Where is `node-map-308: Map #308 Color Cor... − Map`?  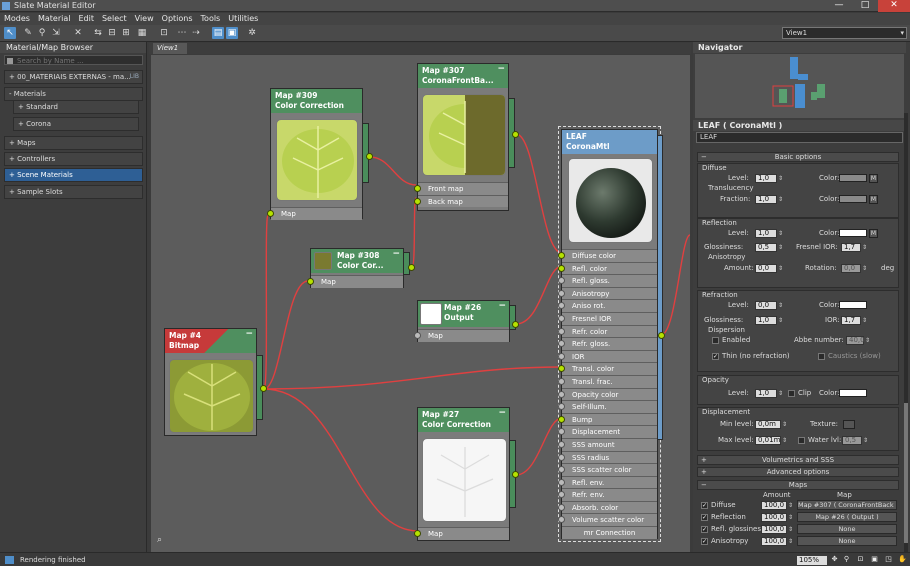
node-map-308: Map #308 Color Cor... − Map is located at coordinates (355, 268).